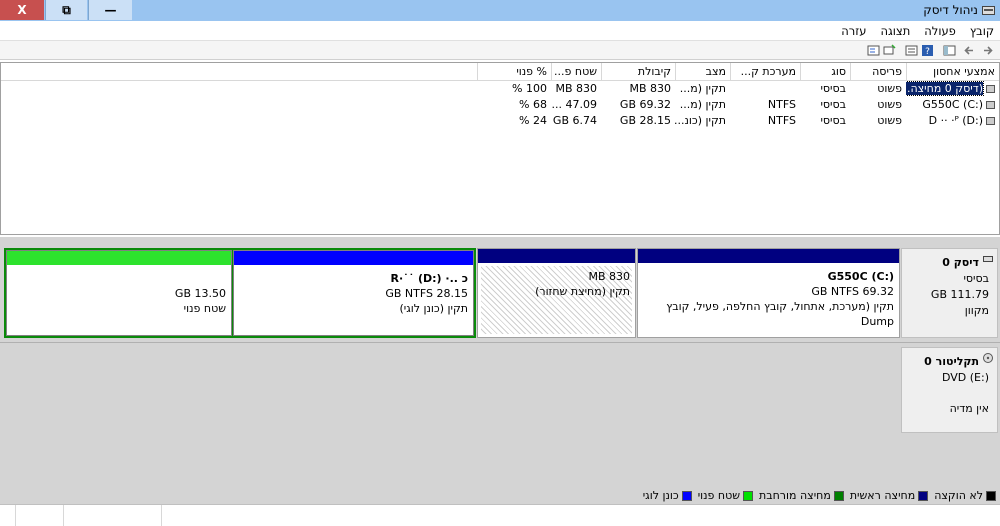 This screenshot has height=526, width=1000. What do you see at coordinates (582, 291) in the screenshot?
I see `partition-status: תקין (מחיצת שחזור)` at bounding box center [582, 291].